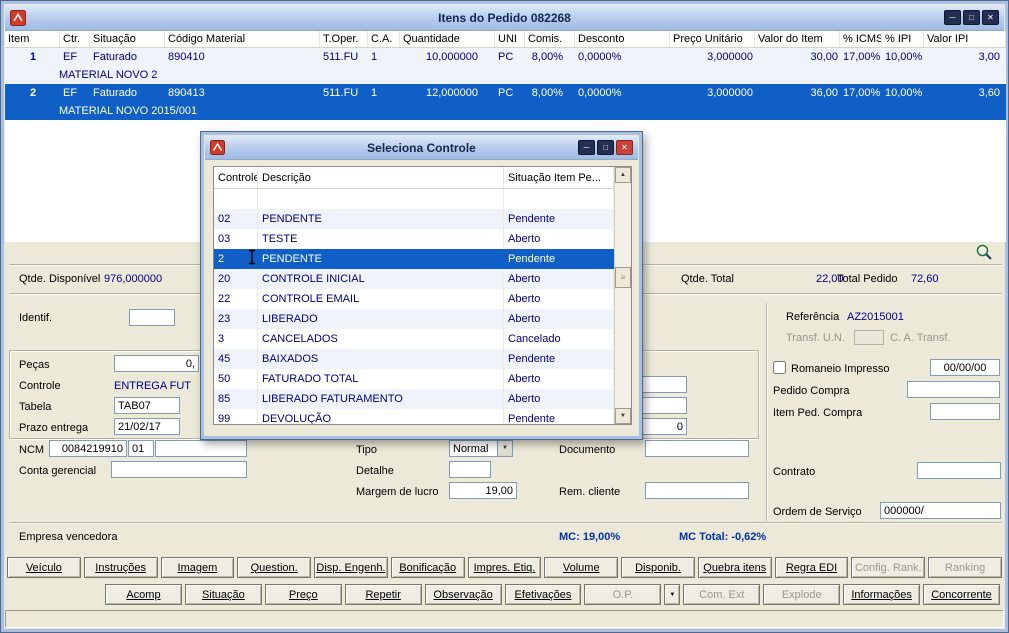 Image resolution: width=1009 pixels, height=633 pixels. Describe the element at coordinates (147, 405) in the screenshot. I see `tabela-input` at that location.